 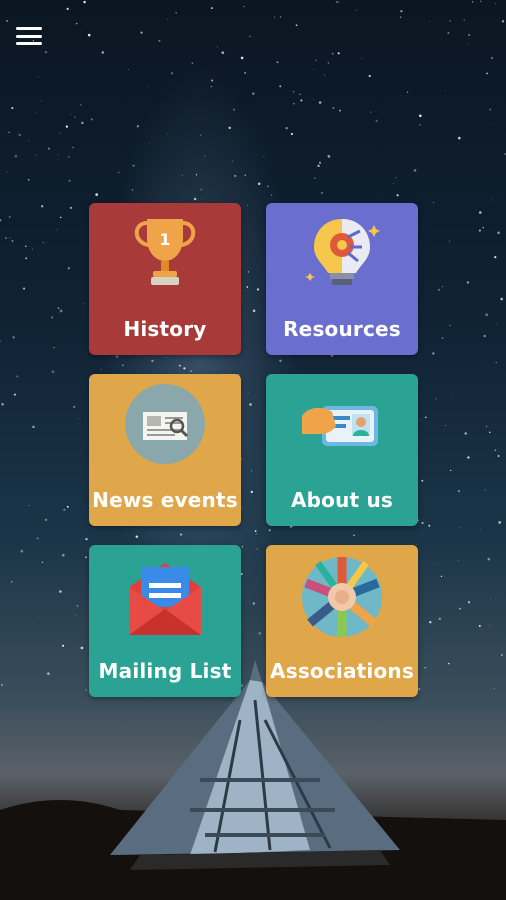 I want to click on hamburger-menu-button, so click(x=31, y=36).